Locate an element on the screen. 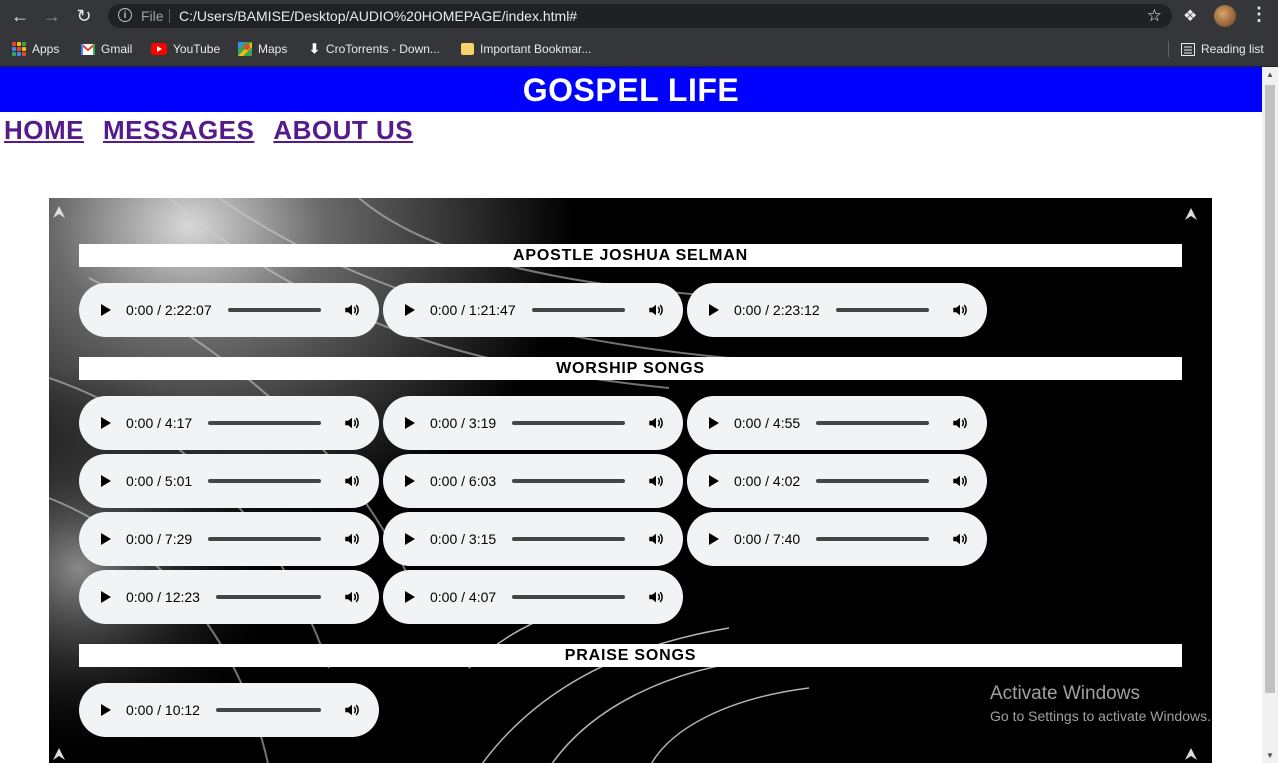 This screenshot has width=1278, height=763. forward-arrow-icon: → is located at coordinates (52, 16).